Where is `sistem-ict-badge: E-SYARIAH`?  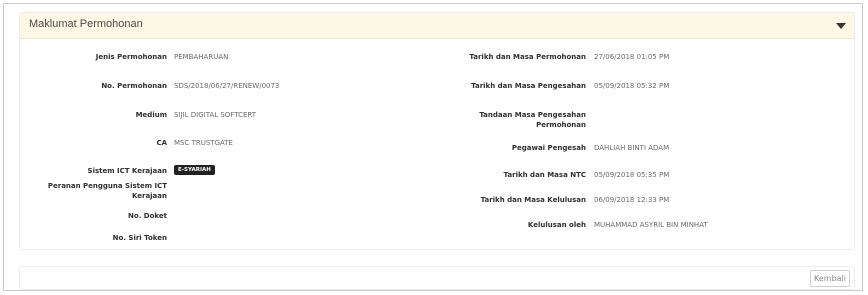
sistem-ict-badge: E-SYARIAH is located at coordinates (194, 170).